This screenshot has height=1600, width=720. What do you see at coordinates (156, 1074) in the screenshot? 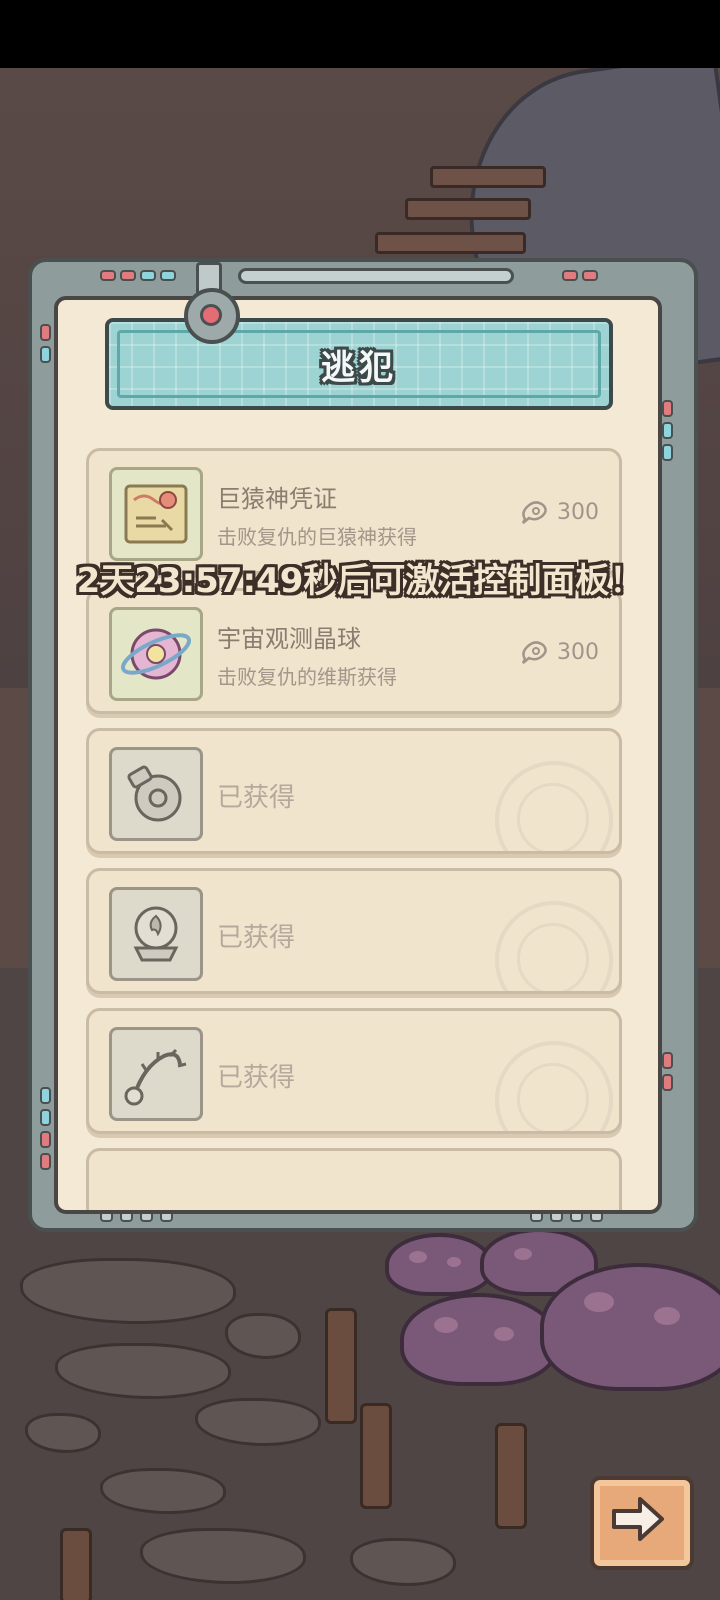
I see `spiked-chain-icon` at bounding box center [156, 1074].